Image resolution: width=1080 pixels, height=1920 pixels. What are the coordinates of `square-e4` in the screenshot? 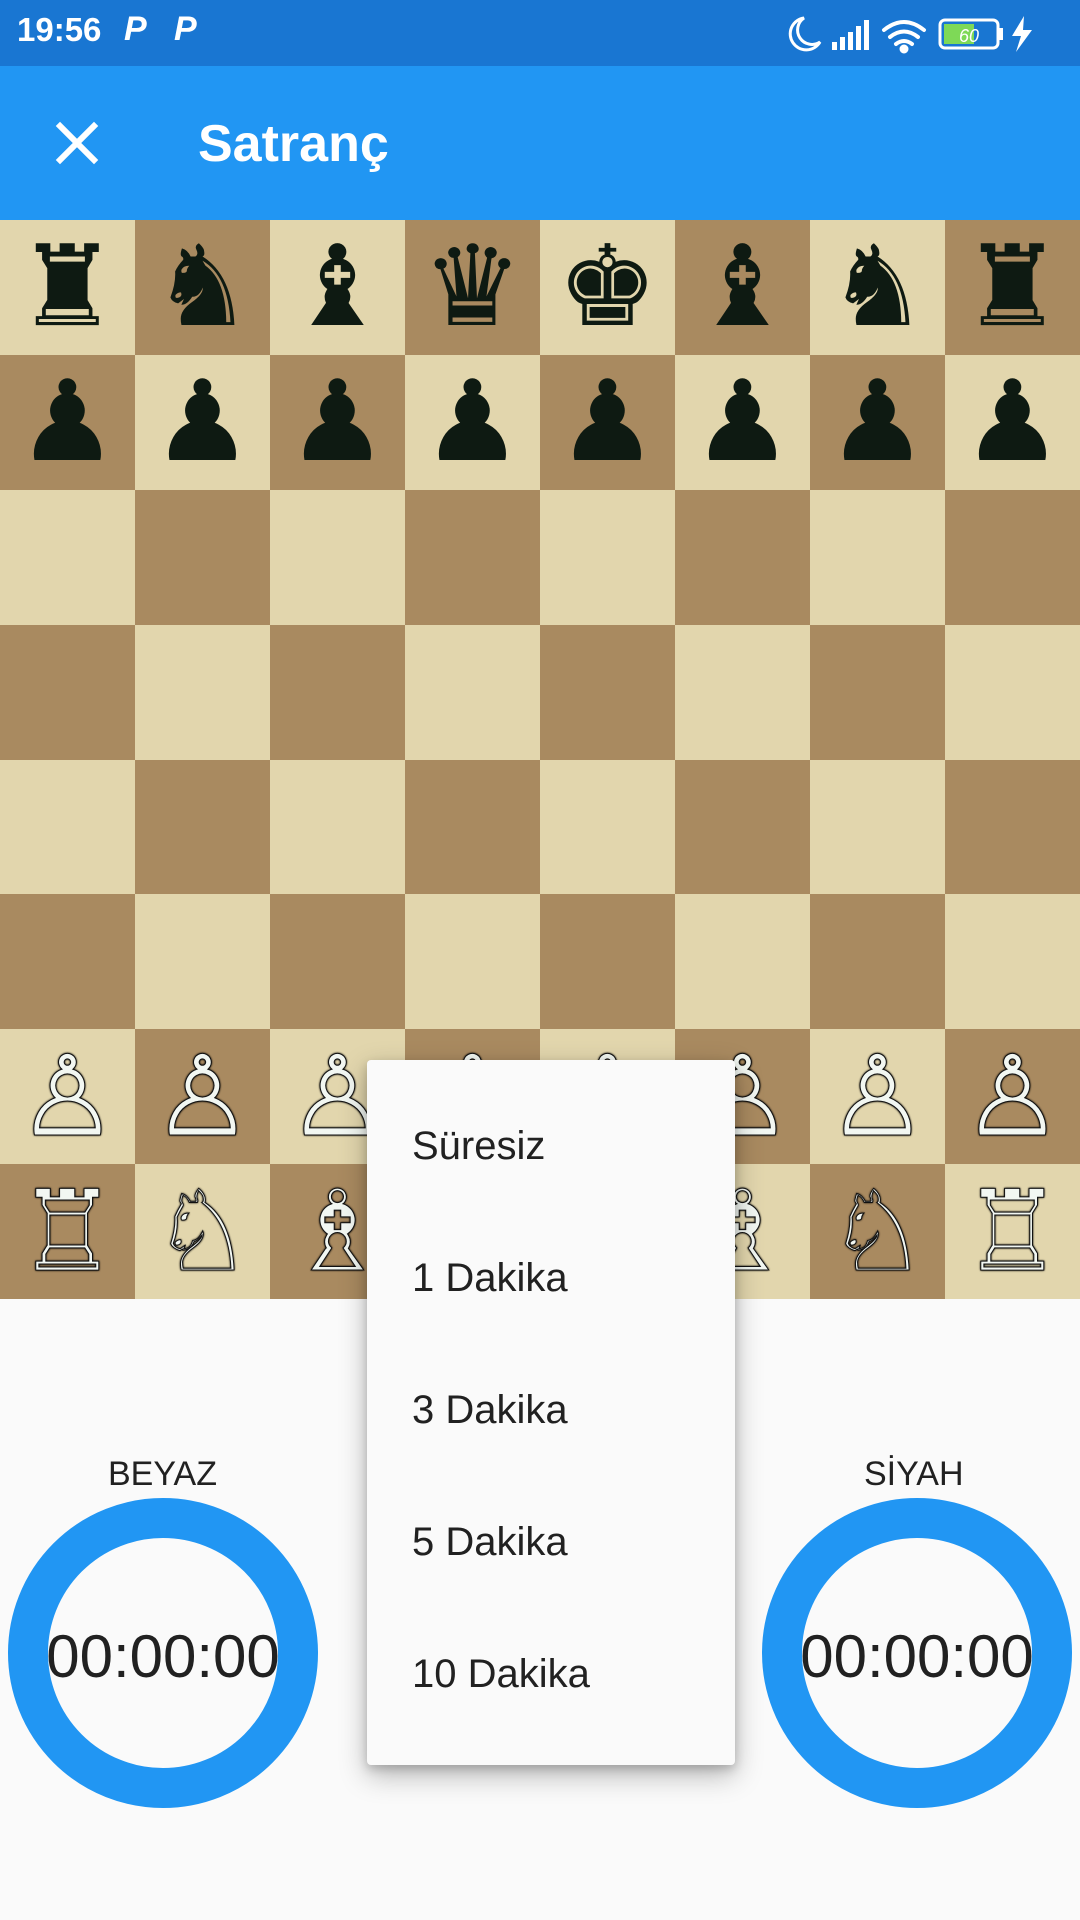 It's located at (607, 827).